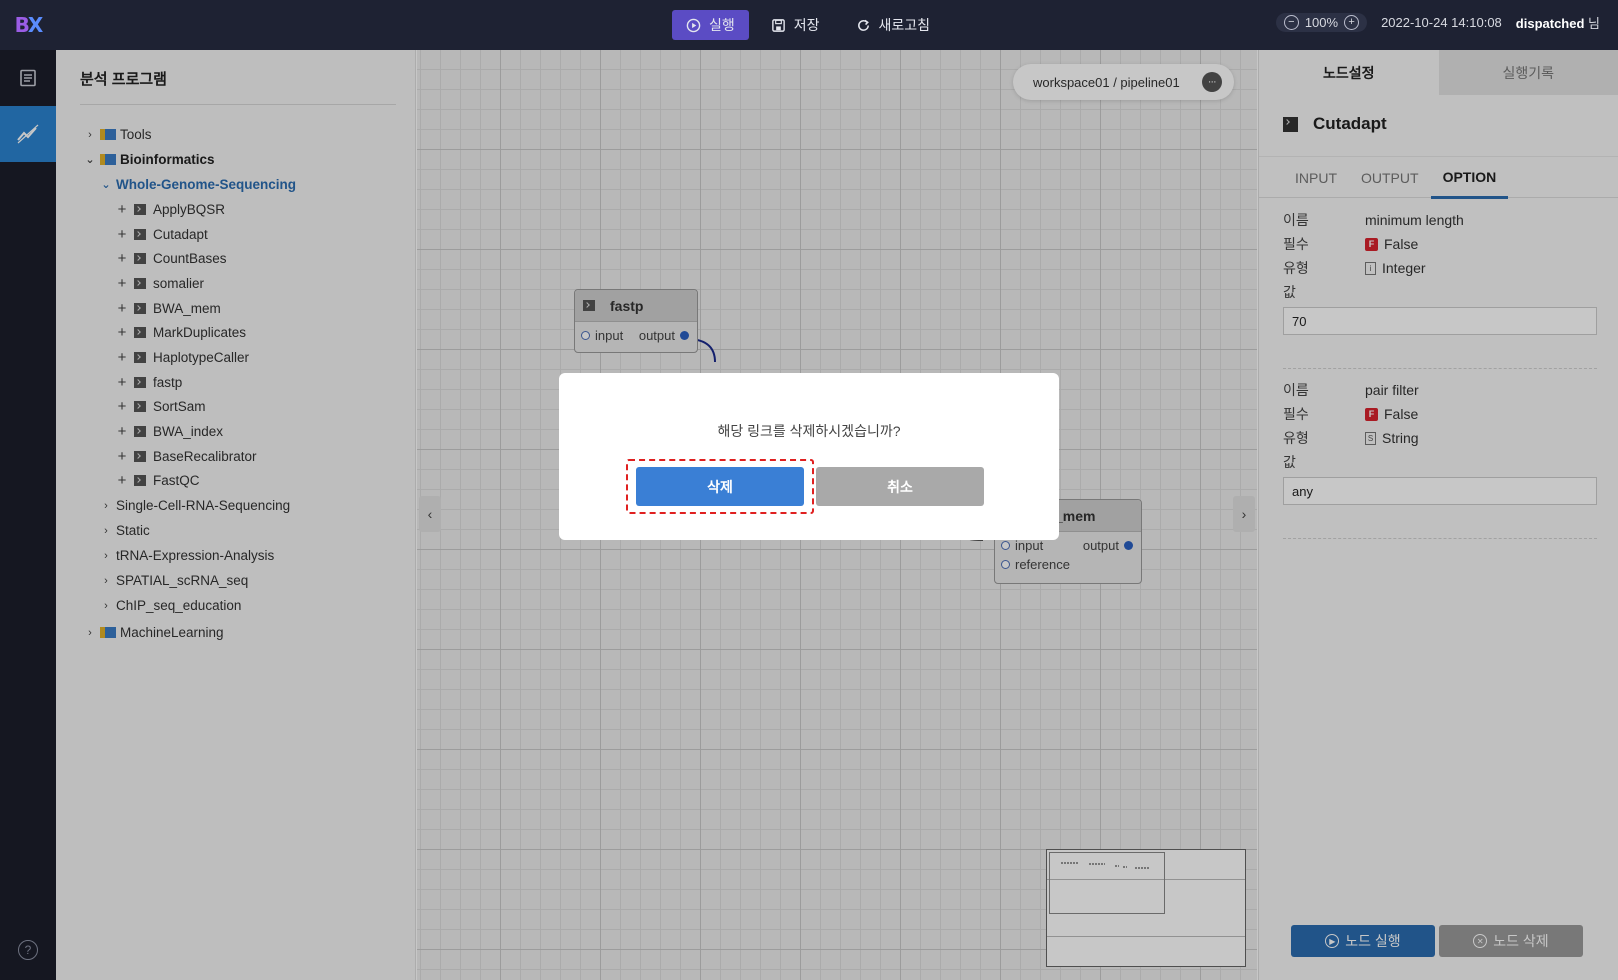 Image resolution: width=1618 pixels, height=980 pixels. I want to click on confirm-delete-button: 삭제, so click(720, 486).